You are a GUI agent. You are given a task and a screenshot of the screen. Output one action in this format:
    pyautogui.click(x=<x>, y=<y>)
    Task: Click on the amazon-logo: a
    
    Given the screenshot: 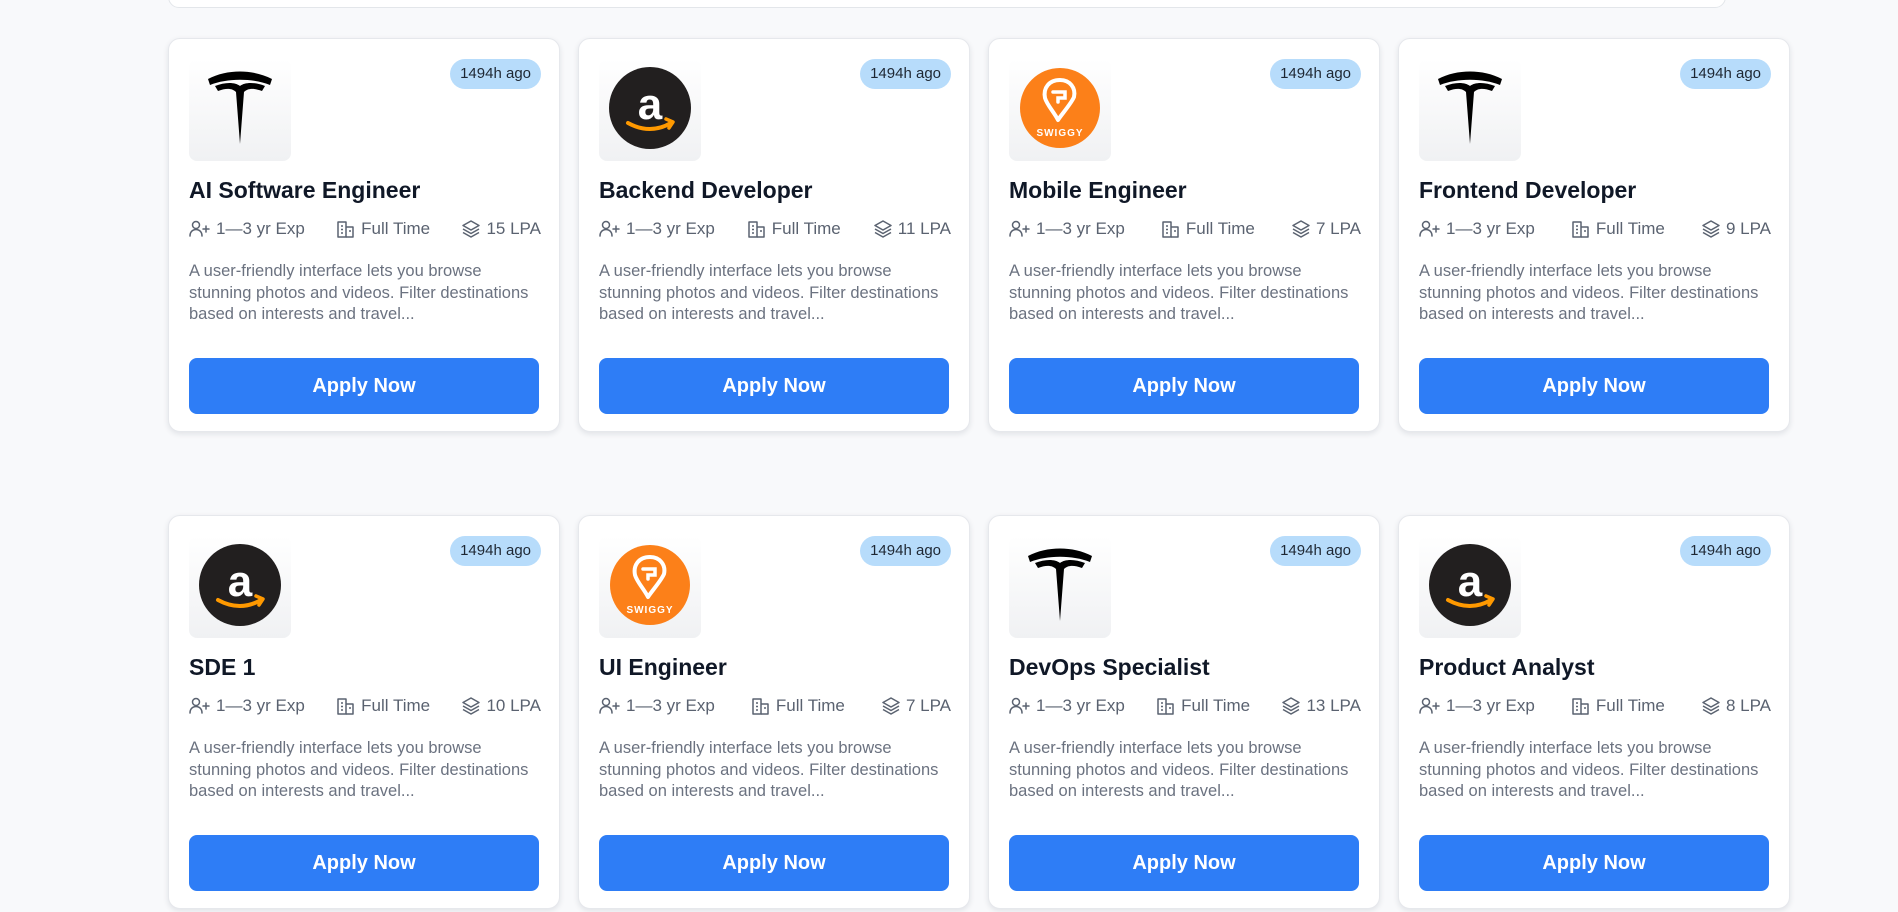 What is the action you would take?
    pyautogui.click(x=1470, y=587)
    